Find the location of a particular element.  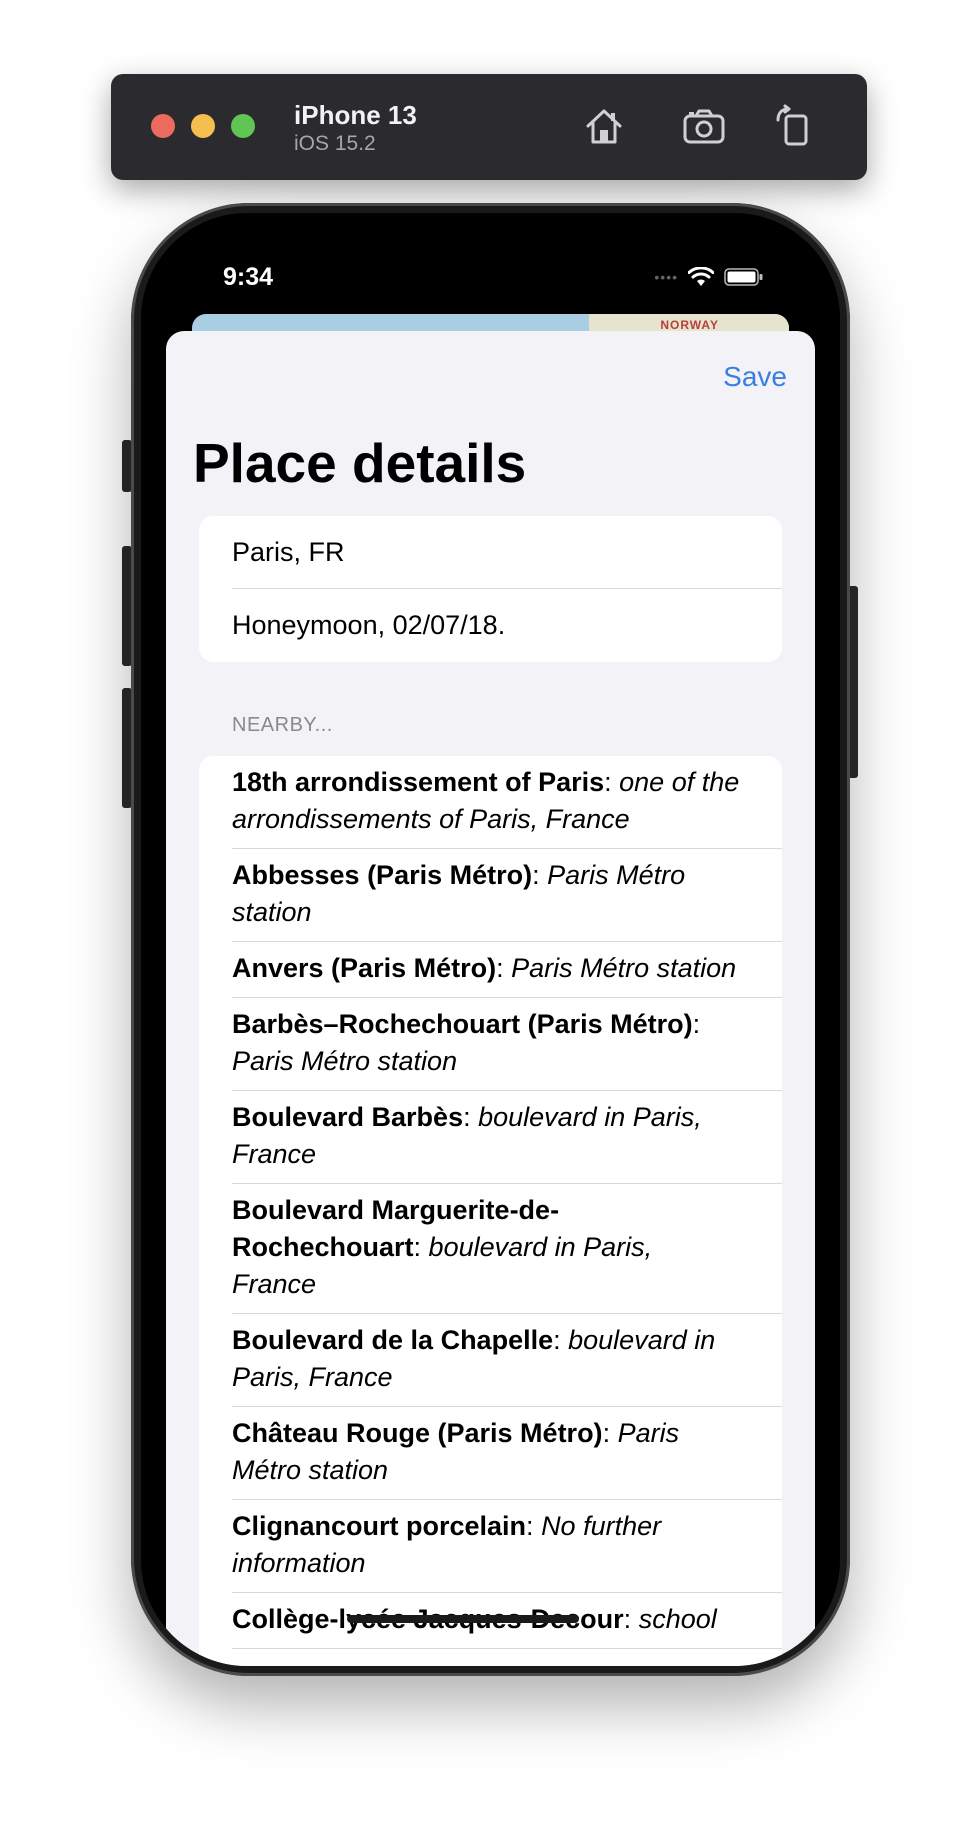

zoom-window-button is located at coordinates (243, 126).